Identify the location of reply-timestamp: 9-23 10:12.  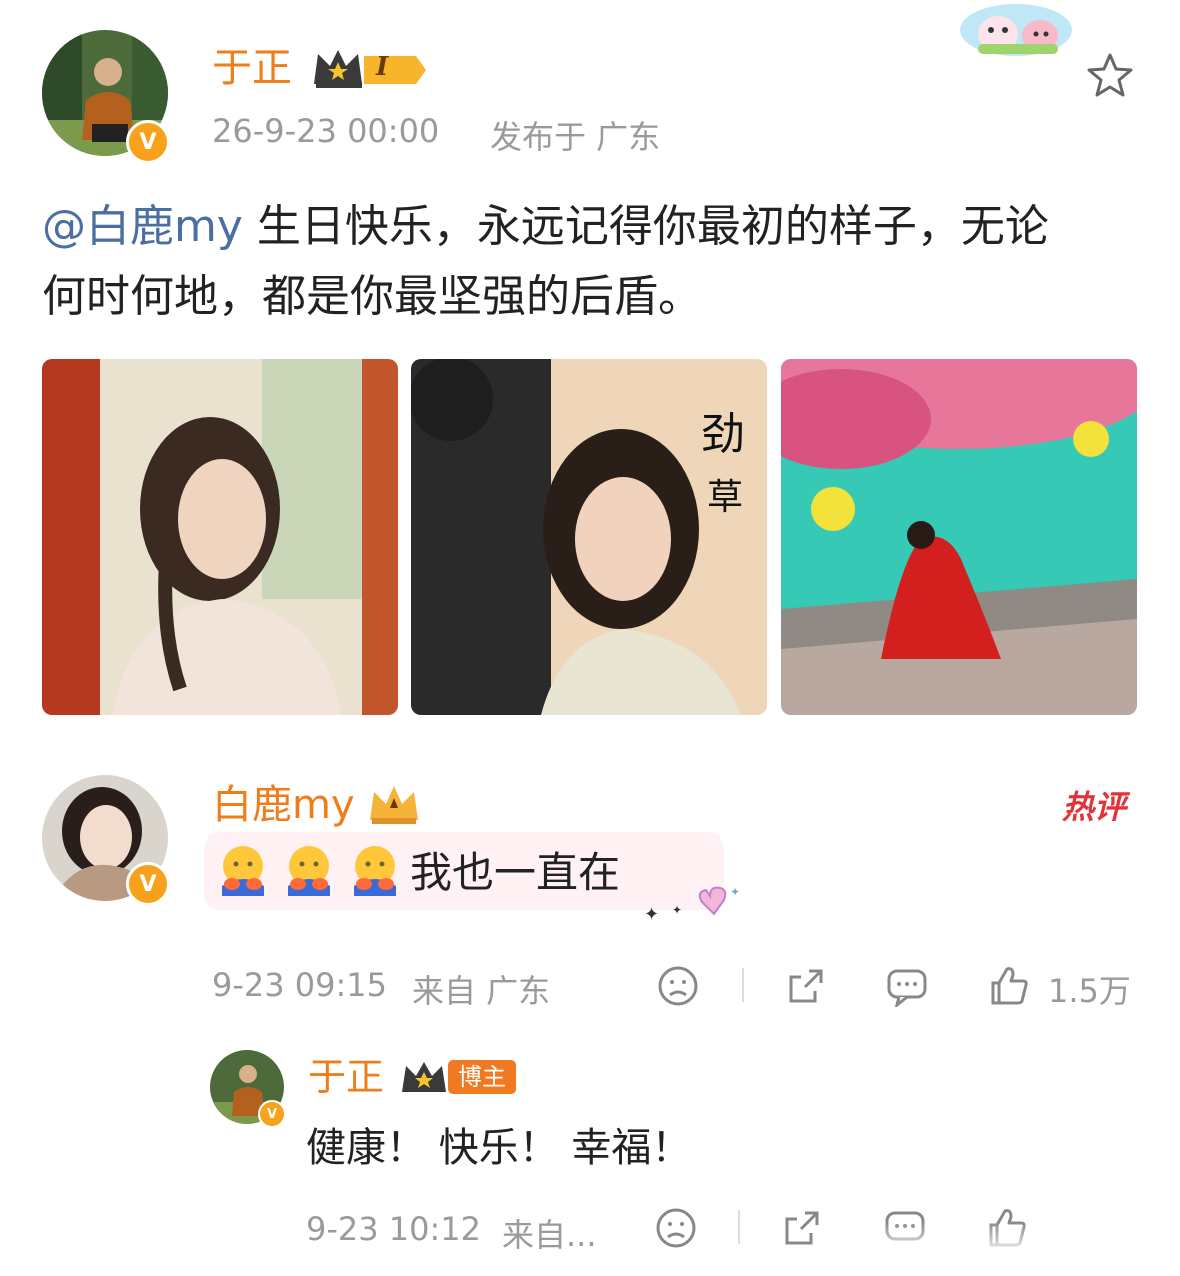
(394, 1229).